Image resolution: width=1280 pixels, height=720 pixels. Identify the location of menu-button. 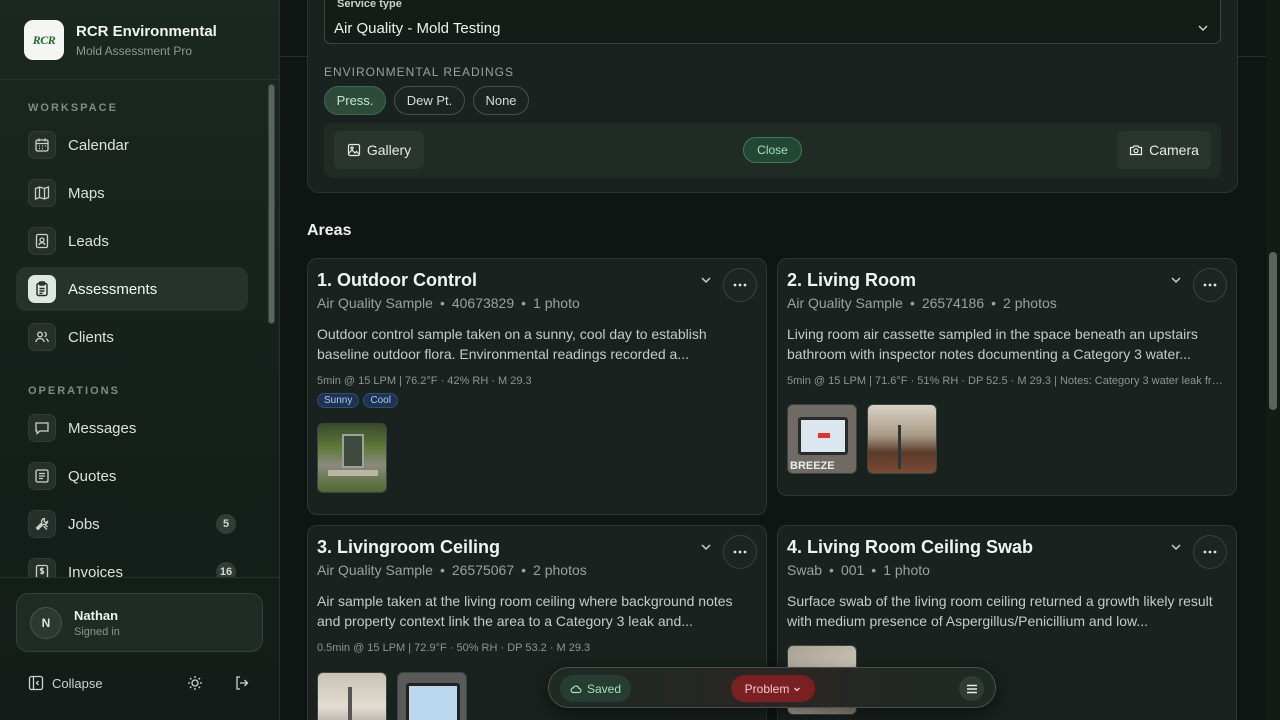
(971, 688).